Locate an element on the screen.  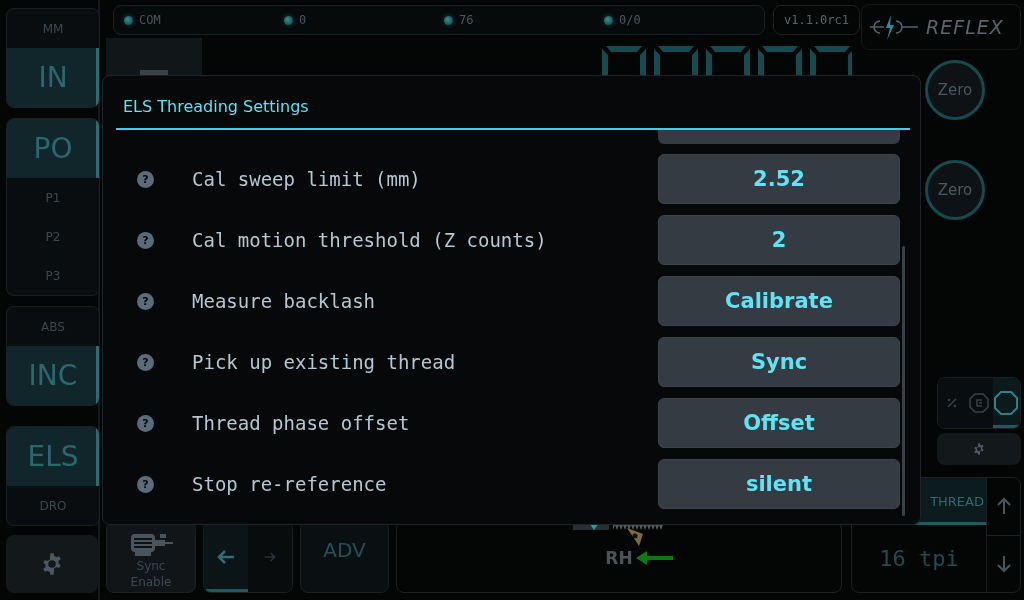
down-arrow-icon is located at coordinates (1003, 563).